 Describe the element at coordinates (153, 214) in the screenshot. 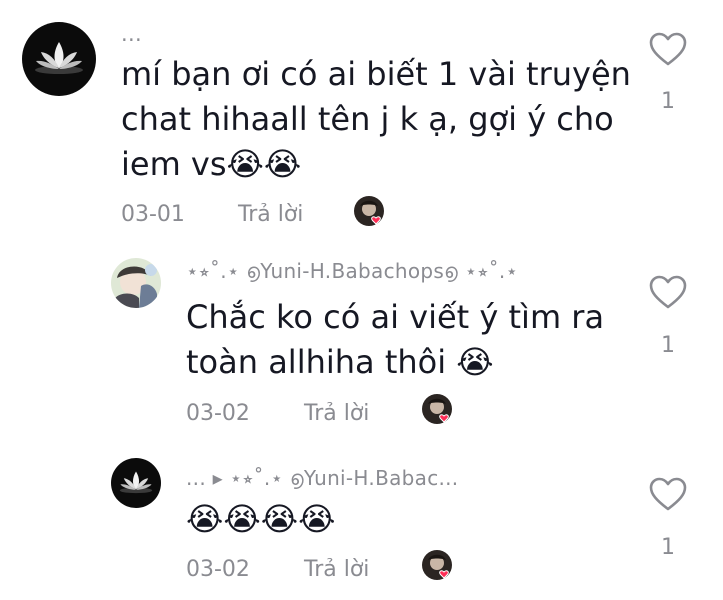

I see `comment-date: 03-01` at that location.